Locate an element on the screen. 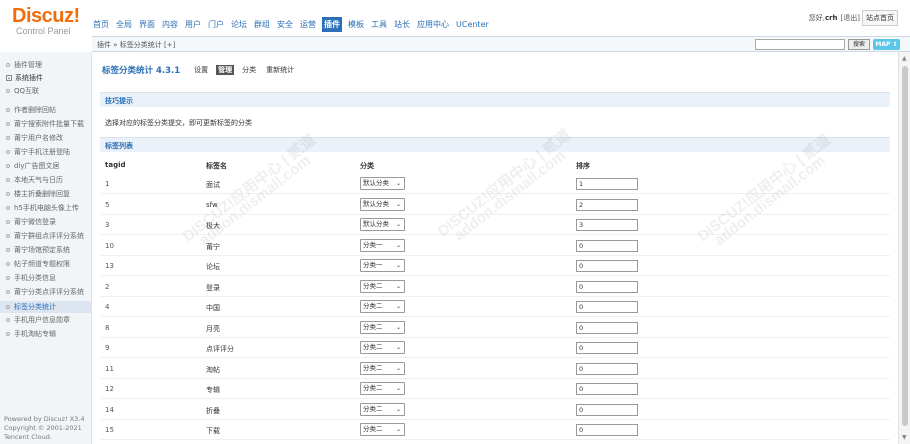  tag-name: 淘帖 is located at coordinates (213, 369).